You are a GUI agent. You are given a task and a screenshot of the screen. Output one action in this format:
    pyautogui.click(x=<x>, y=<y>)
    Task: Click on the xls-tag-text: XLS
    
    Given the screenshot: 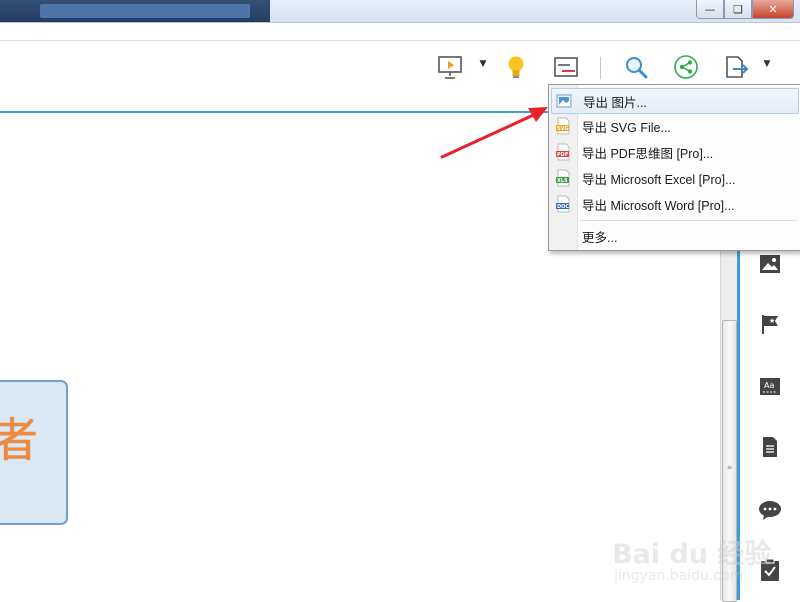 What is the action you would take?
    pyautogui.click(x=562, y=181)
    